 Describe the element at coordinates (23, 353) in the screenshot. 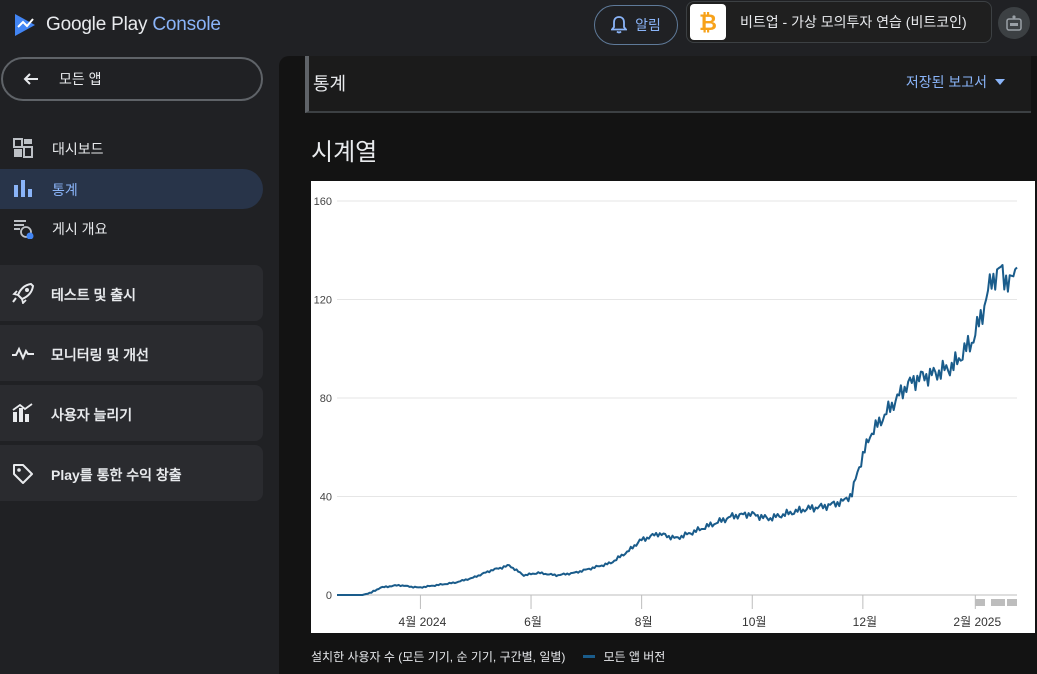

I see `vitals-icon` at that location.